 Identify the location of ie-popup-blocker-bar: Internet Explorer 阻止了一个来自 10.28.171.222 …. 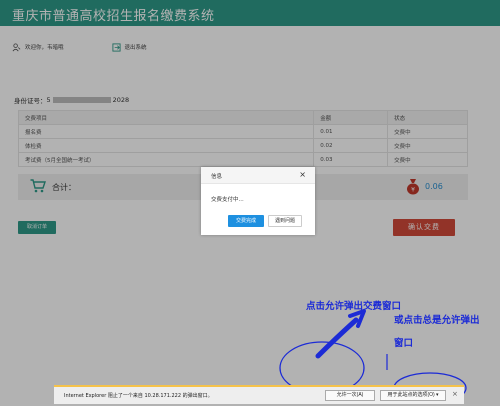
(259, 394).